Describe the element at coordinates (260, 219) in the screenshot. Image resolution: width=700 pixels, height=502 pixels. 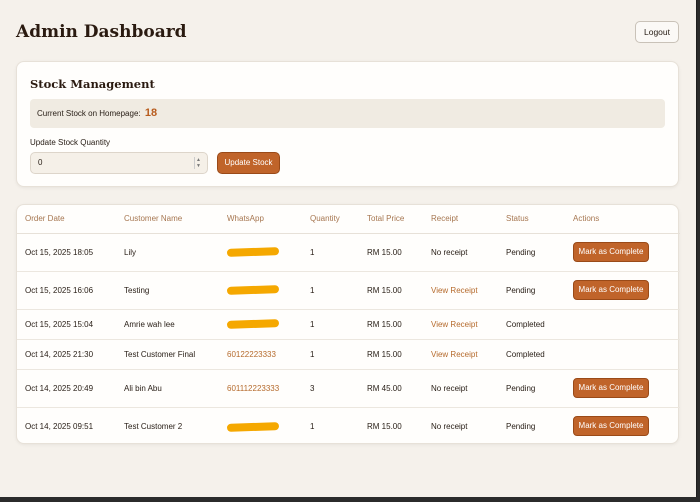
I see `column-header-whatsapp: WhatsApp` at that location.